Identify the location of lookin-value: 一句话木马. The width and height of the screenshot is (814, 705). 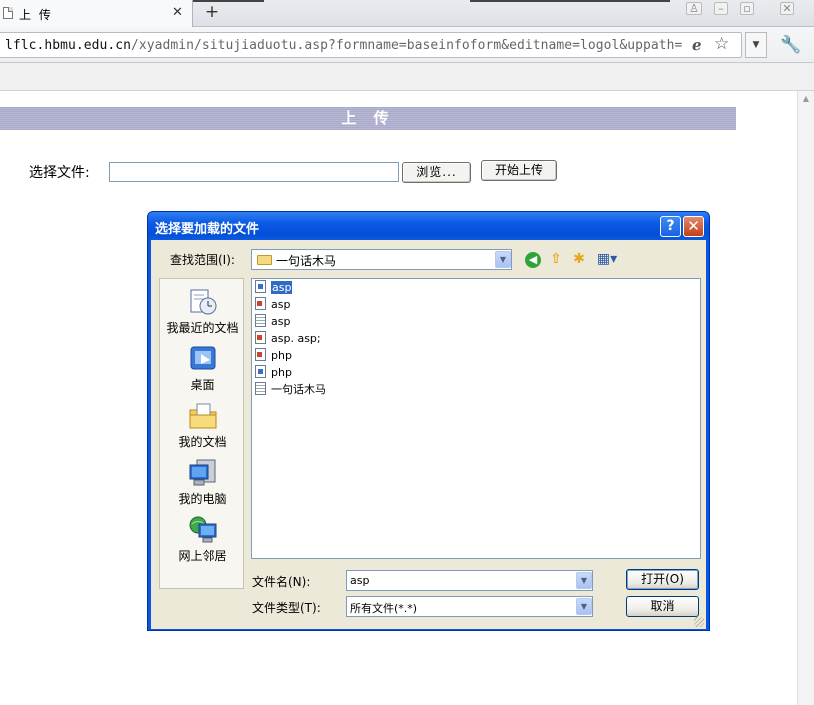
(306, 261).